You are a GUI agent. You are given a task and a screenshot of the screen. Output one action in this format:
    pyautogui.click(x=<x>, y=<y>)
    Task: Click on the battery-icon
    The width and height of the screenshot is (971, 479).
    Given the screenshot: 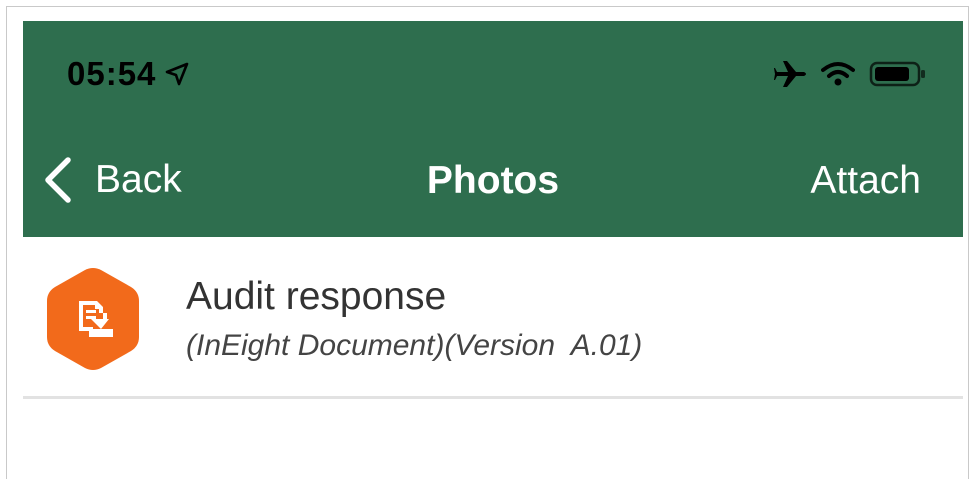 What is the action you would take?
    pyautogui.click(x=897, y=74)
    